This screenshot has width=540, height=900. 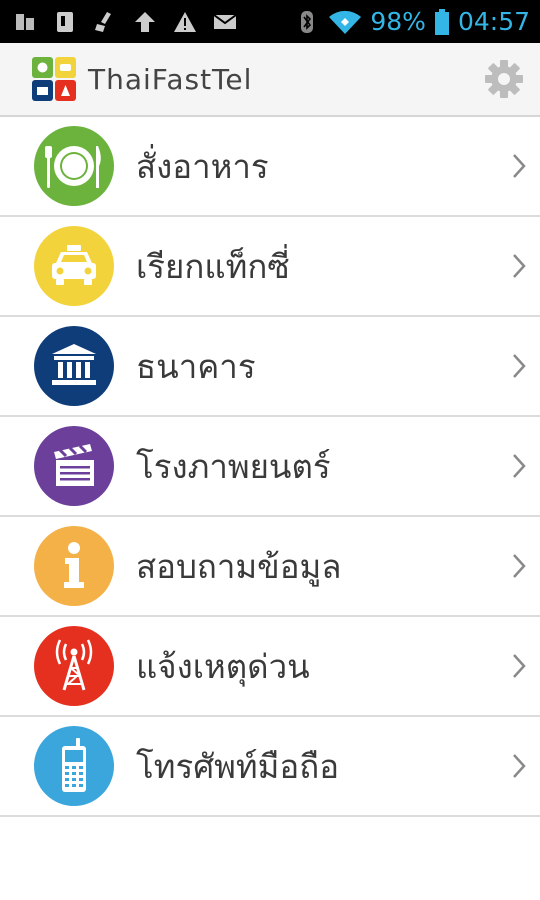 I want to click on menu-label: สั่งอาหาร, so click(x=202, y=166).